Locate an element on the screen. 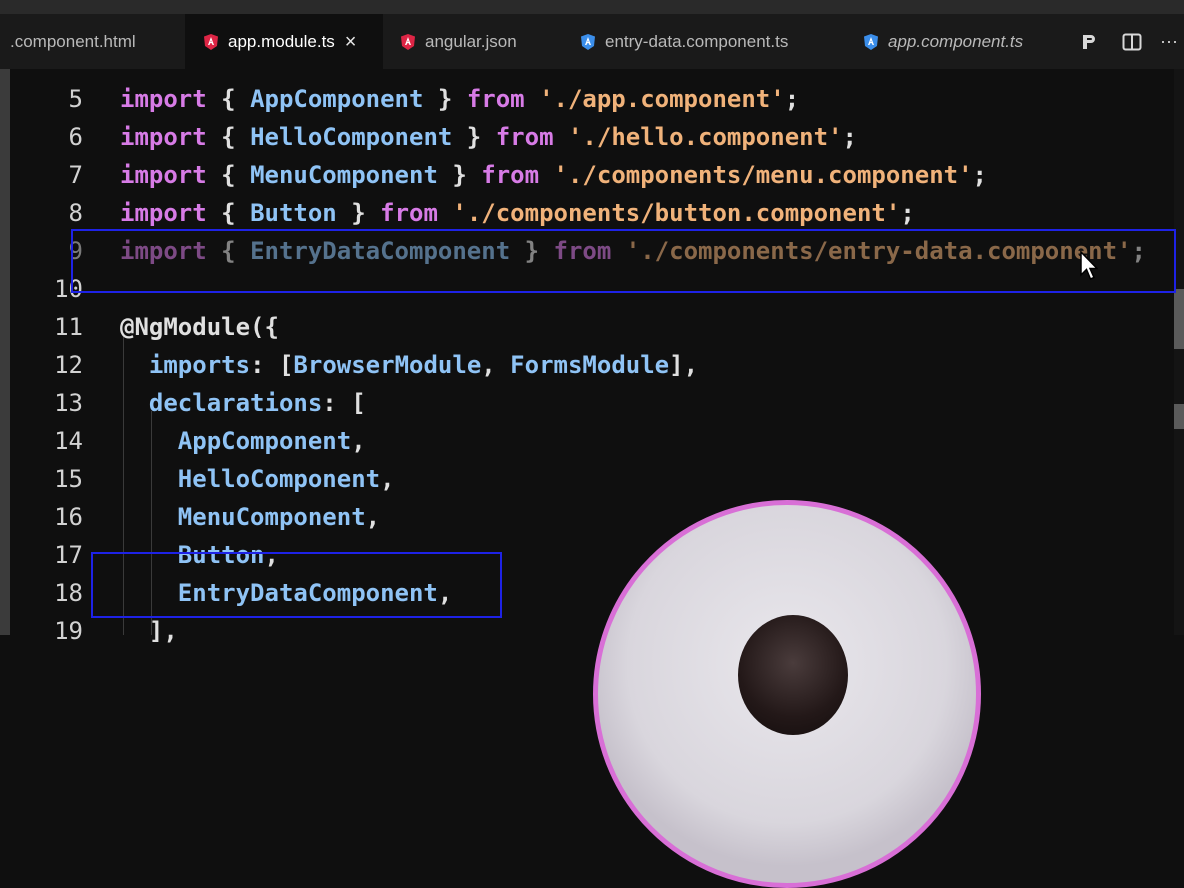  tab-entry-data-component-ts: entry-data.component.ts is located at coordinates (684, 41).